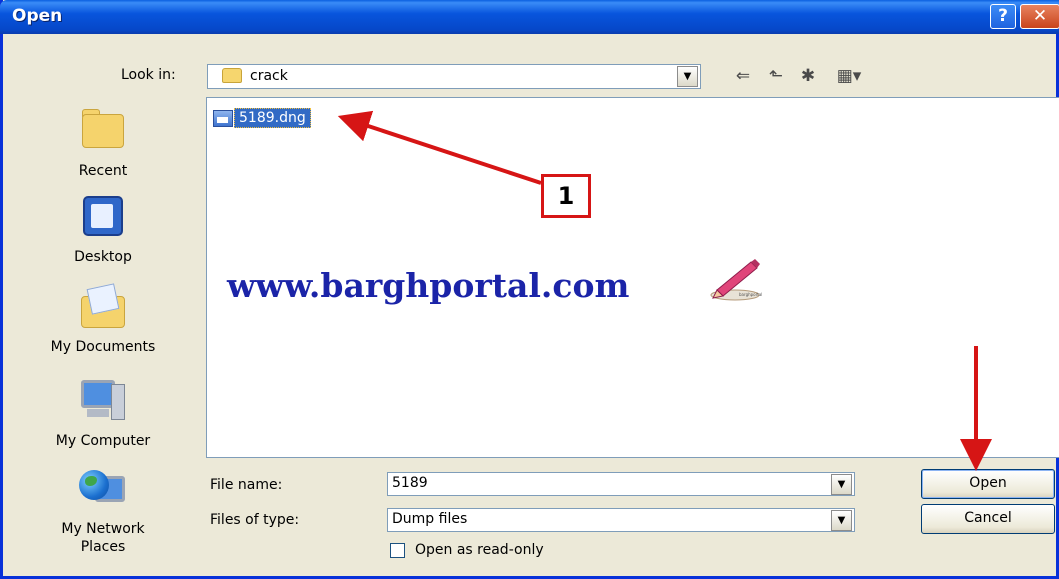  I want to click on file-name-value: 5189, so click(410, 483).